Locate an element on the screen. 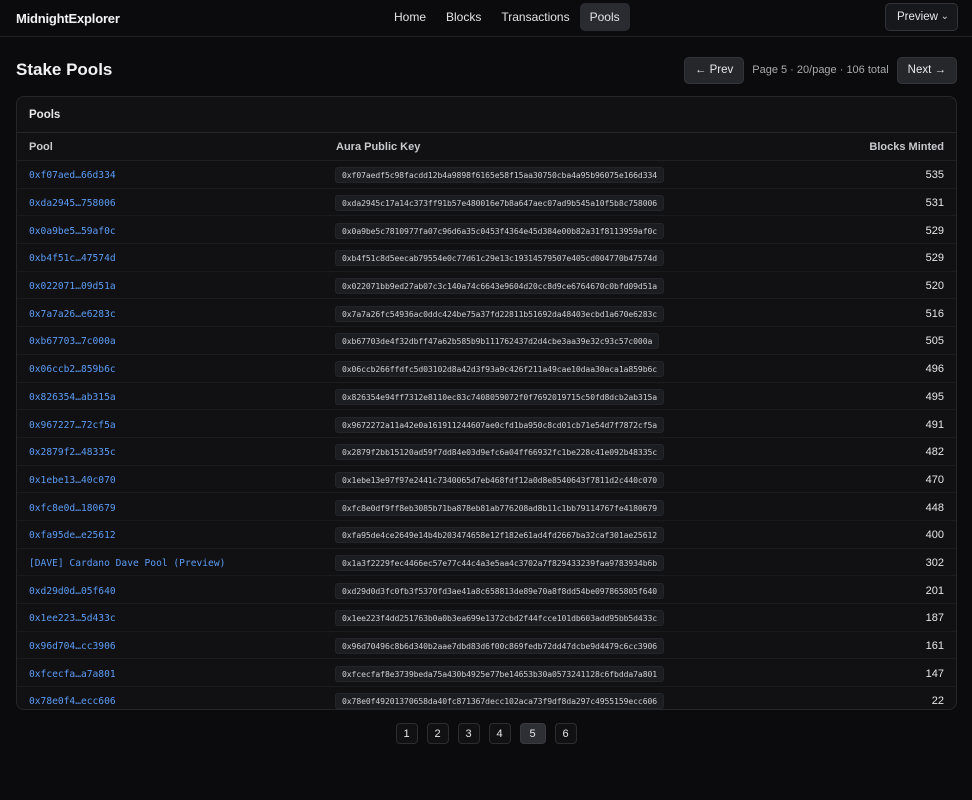 Image resolution: width=972 pixels, height=800 pixels. pool-link: 0x2879f2…48335c is located at coordinates (72, 452).